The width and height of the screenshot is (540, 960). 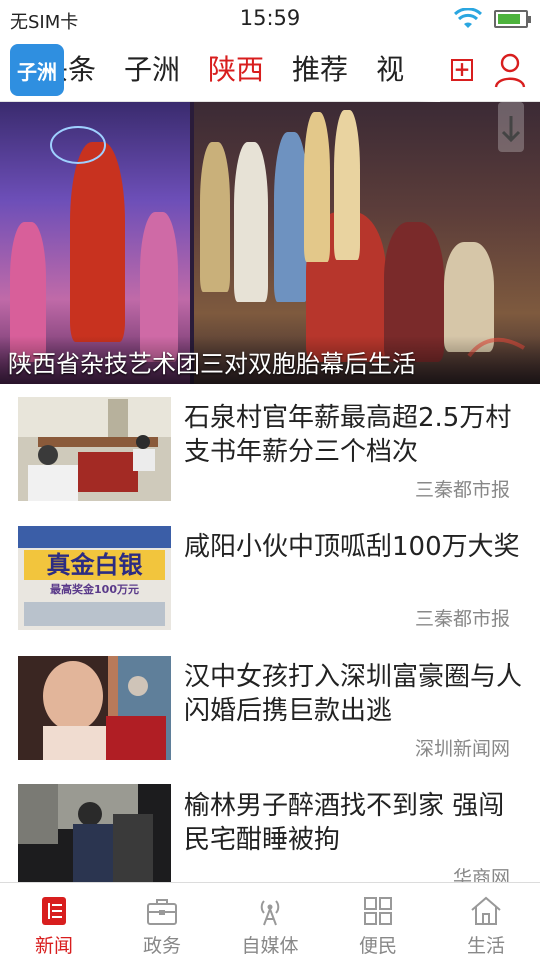 I want to click on tab-label: 新闻, so click(x=53, y=946).